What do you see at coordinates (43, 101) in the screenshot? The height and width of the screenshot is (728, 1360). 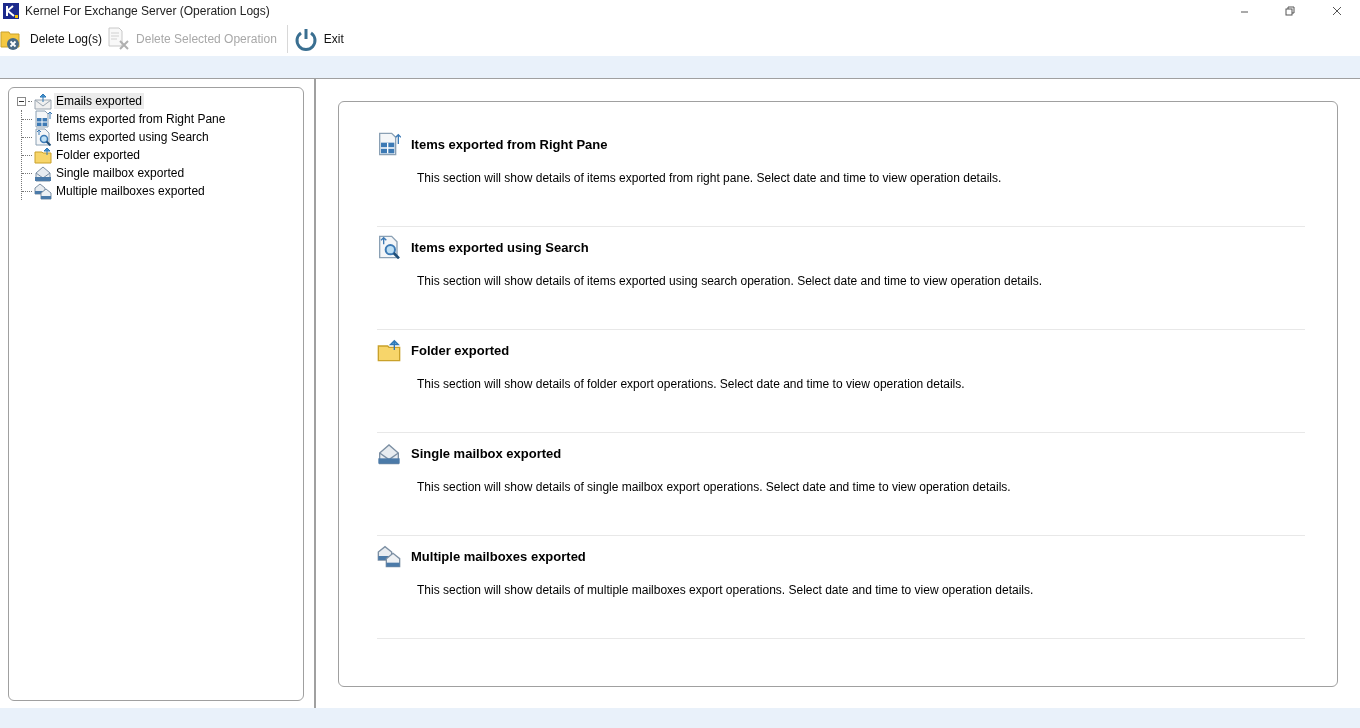 I see `mail-upload-icon` at bounding box center [43, 101].